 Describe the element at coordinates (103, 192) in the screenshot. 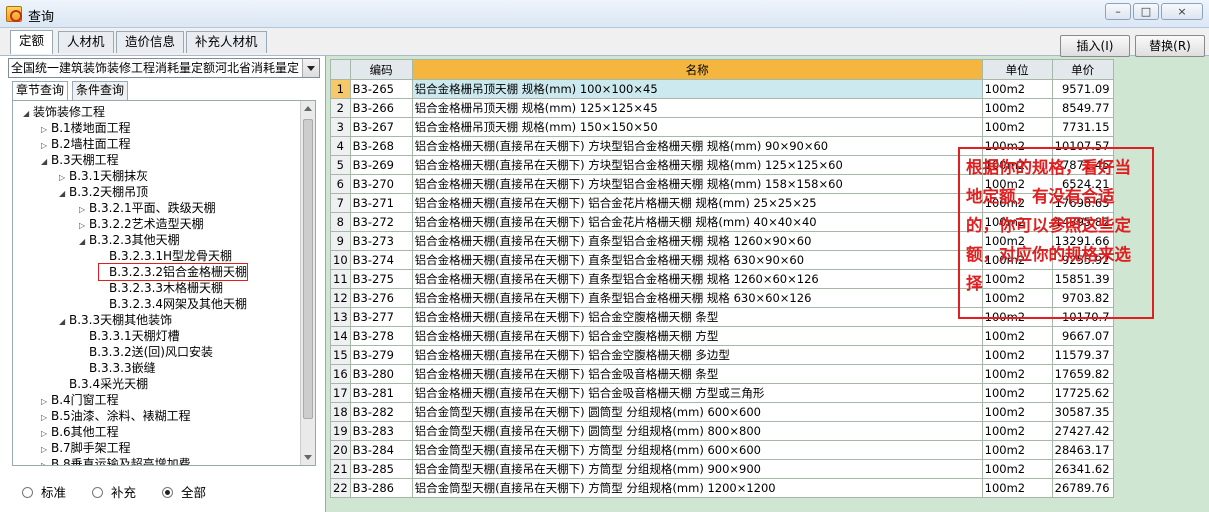

I see `tree-item: ◢ B.3.2天棚吊顶` at that location.